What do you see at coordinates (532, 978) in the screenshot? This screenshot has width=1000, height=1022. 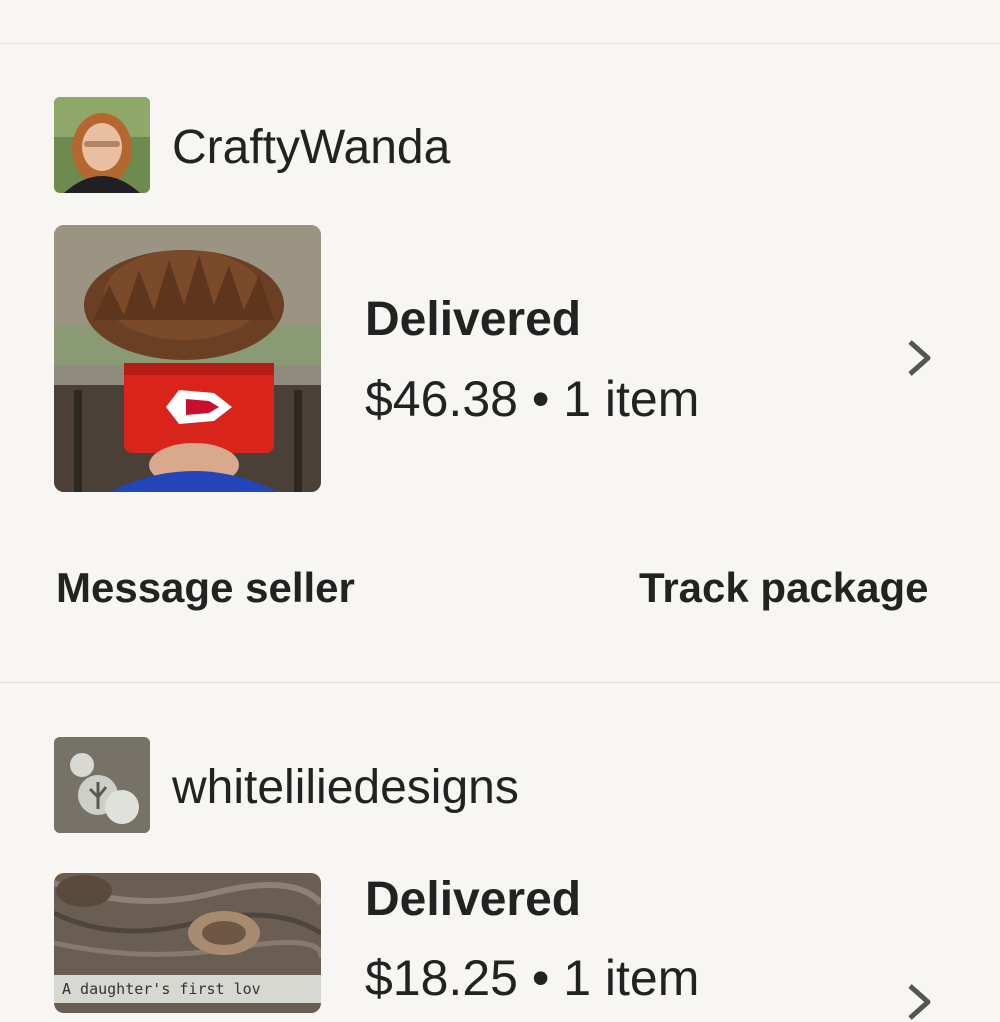 I see `order-summary: $18.25 • 1 item` at bounding box center [532, 978].